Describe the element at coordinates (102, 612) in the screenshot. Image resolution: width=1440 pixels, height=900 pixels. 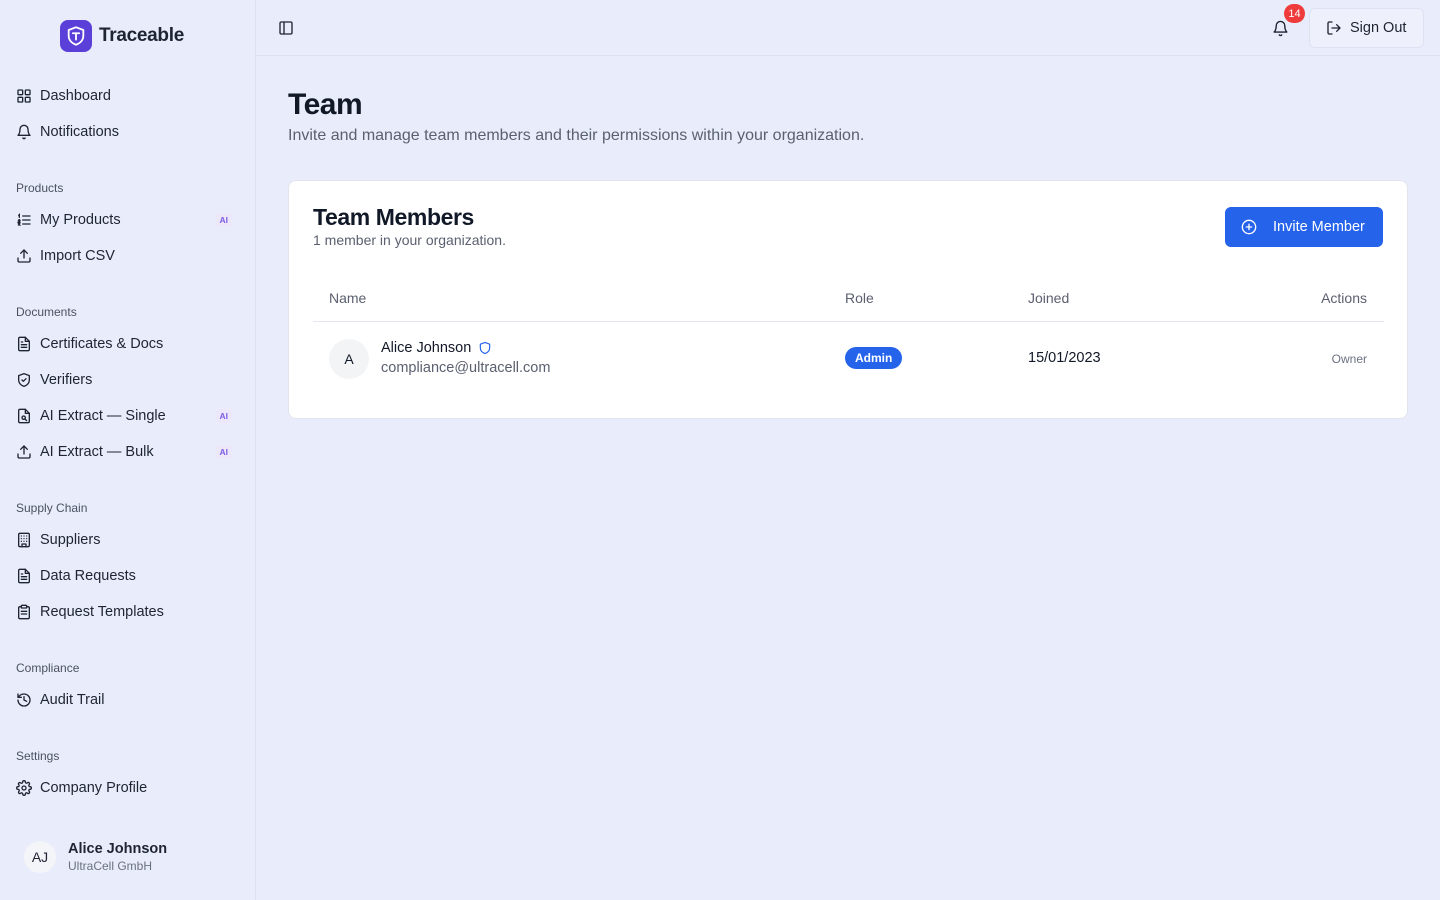
I see `sidebar-item-label: Request Templates` at that location.